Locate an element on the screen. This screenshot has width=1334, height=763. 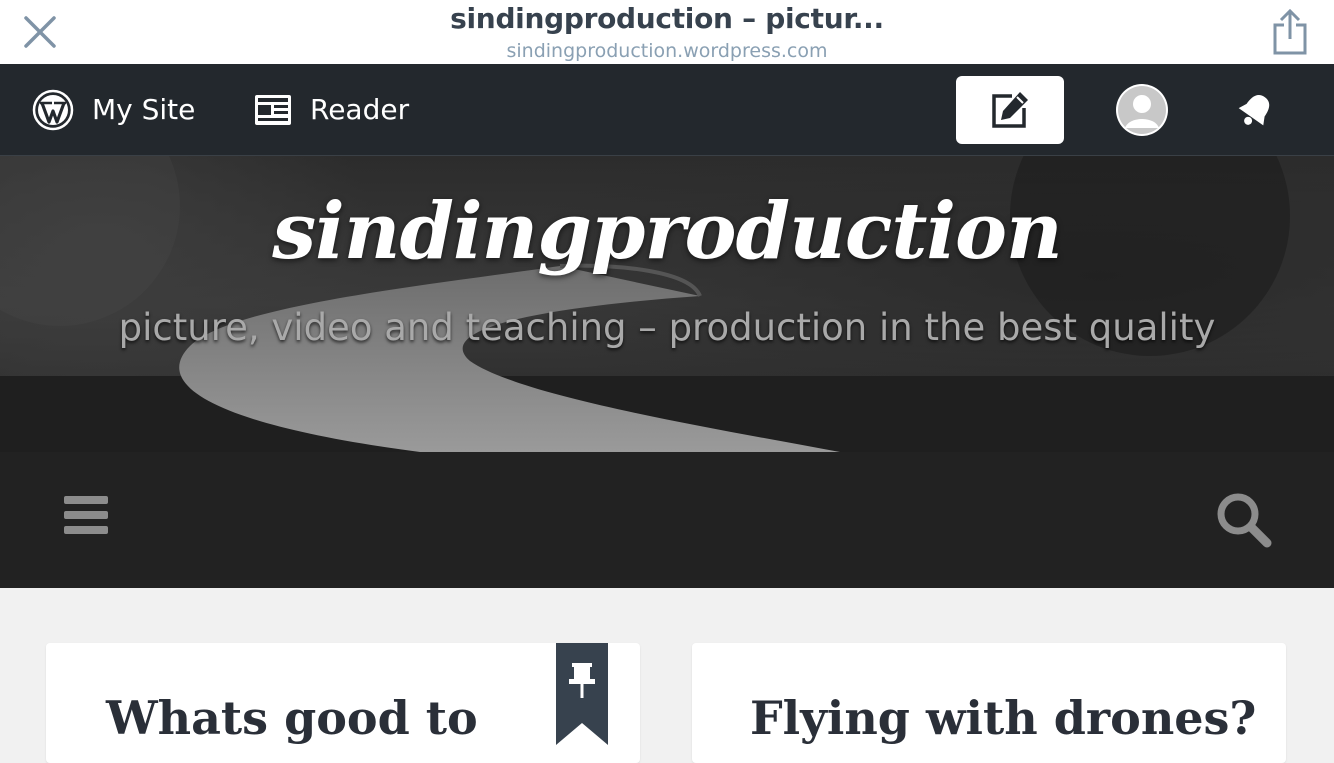
site-title: sindingproduction is located at coordinates (667, 231).